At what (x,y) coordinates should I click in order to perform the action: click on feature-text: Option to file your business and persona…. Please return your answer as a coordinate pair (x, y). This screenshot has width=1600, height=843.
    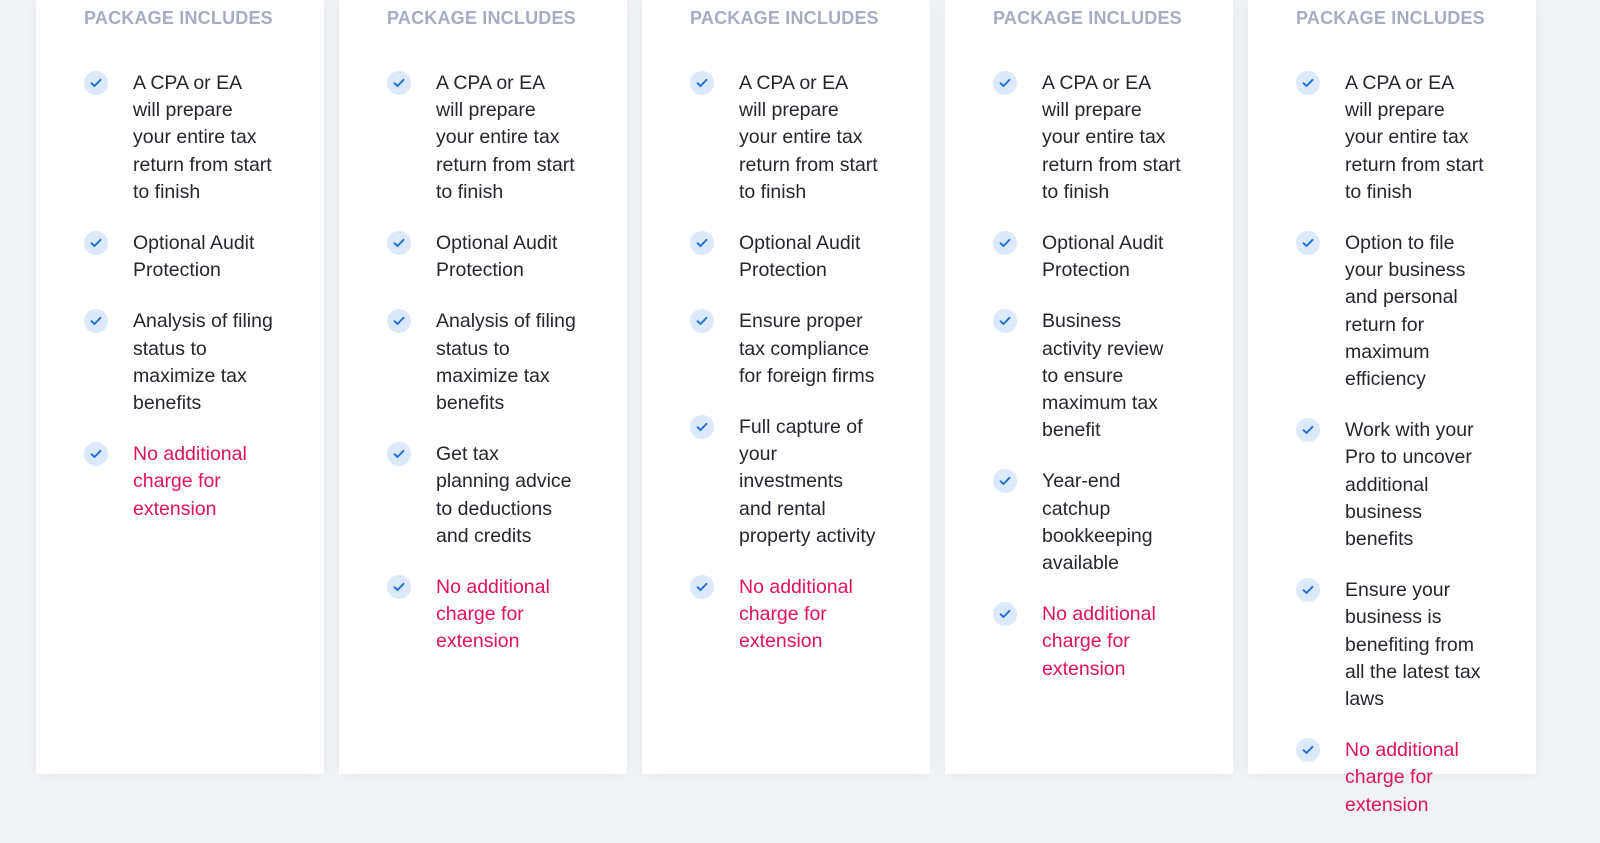
    Looking at the image, I should click on (1405, 311).